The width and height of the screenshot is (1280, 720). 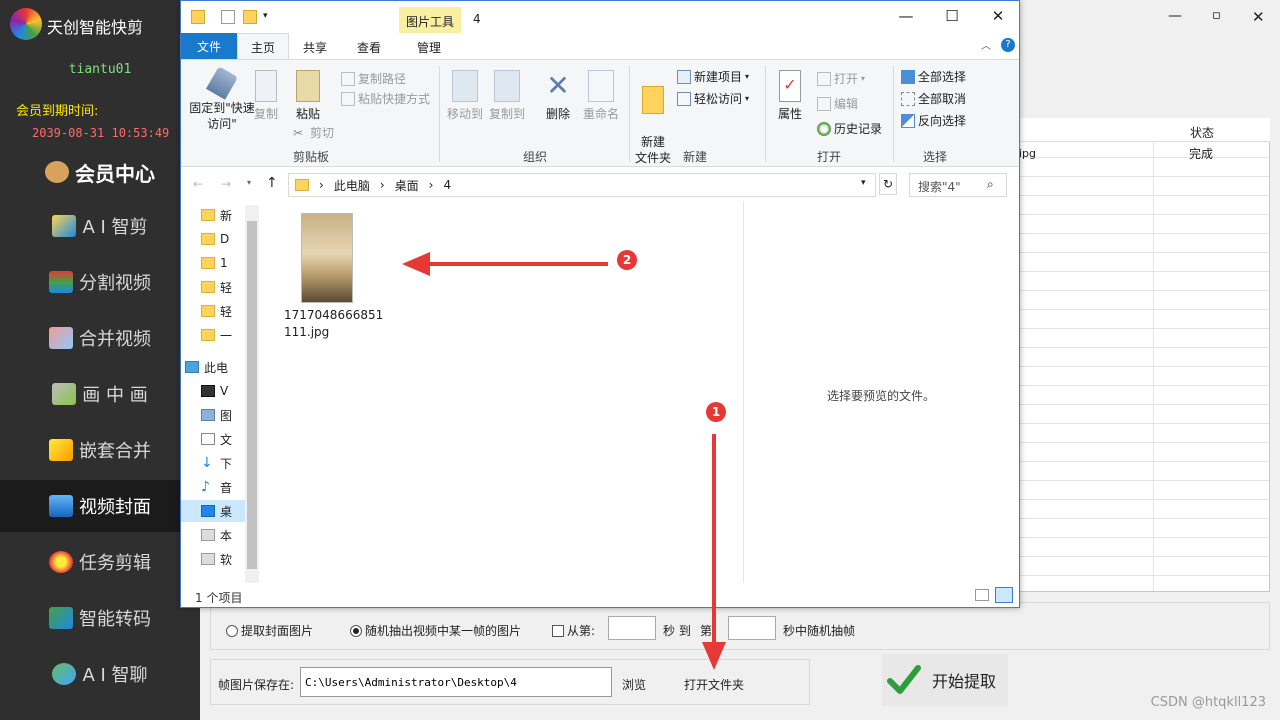 What do you see at coordinates (215, 367) in the screenshot?
I see `nav-this-pc: 此电` at bounding box center [215, 367].